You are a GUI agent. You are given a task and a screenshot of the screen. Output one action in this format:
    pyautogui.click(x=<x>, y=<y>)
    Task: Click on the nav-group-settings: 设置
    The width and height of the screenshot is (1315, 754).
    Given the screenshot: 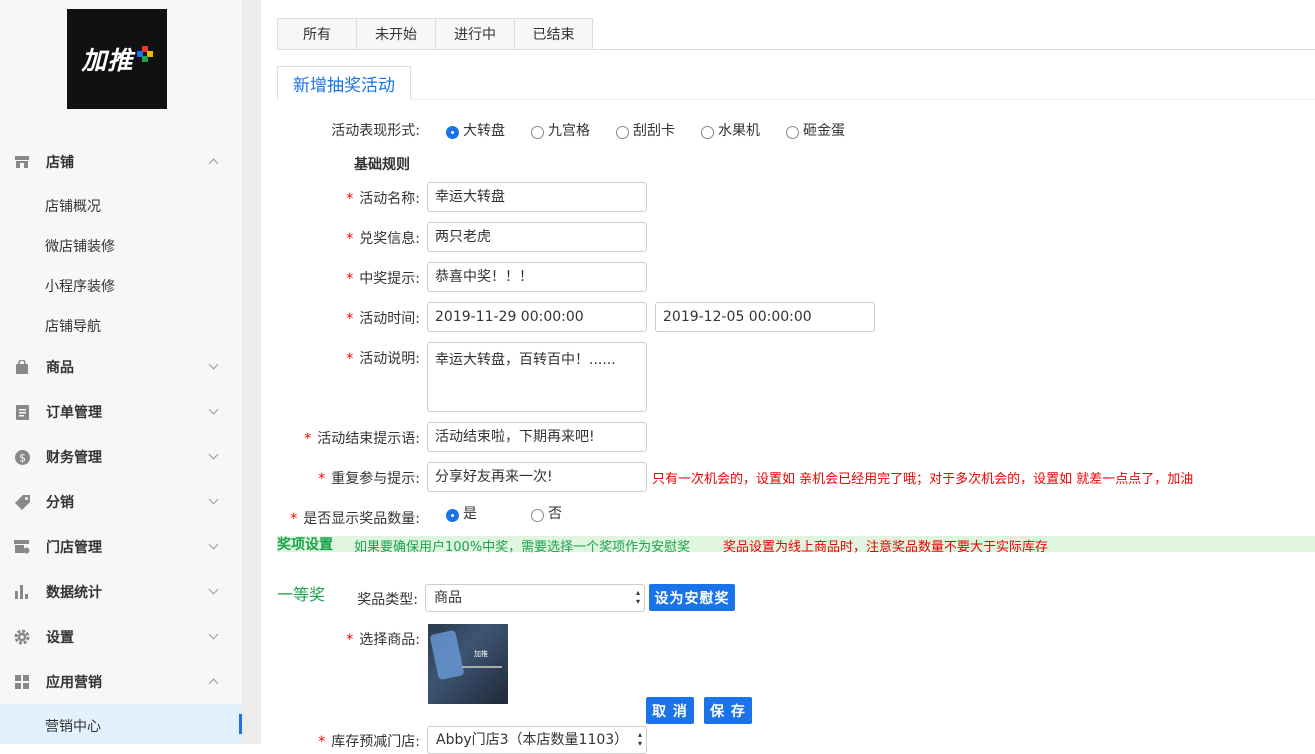 What is the action you would take?
    pyautogui.click(x=121, y=637)
    